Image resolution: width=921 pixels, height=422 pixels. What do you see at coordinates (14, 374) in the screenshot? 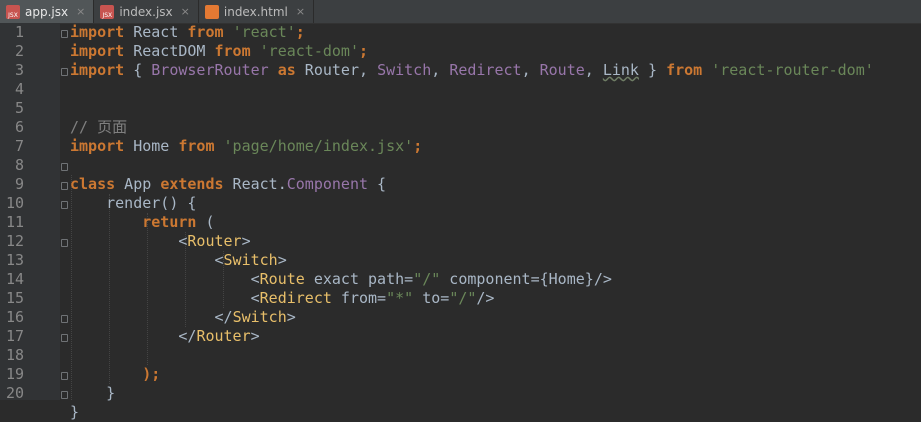
I see `line-number: 19` at bounding box center [14, 374].